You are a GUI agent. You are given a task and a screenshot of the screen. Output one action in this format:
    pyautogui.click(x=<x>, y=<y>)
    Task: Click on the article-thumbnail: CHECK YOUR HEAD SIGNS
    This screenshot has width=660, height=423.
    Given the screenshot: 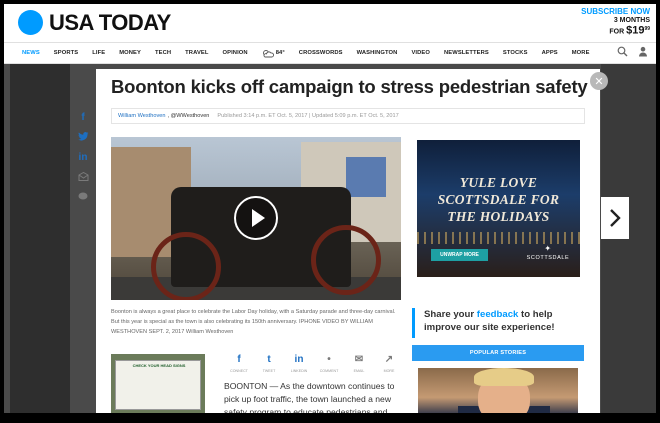 What is the action you would take?
    pyautogui.click(x=158, y=383)
    